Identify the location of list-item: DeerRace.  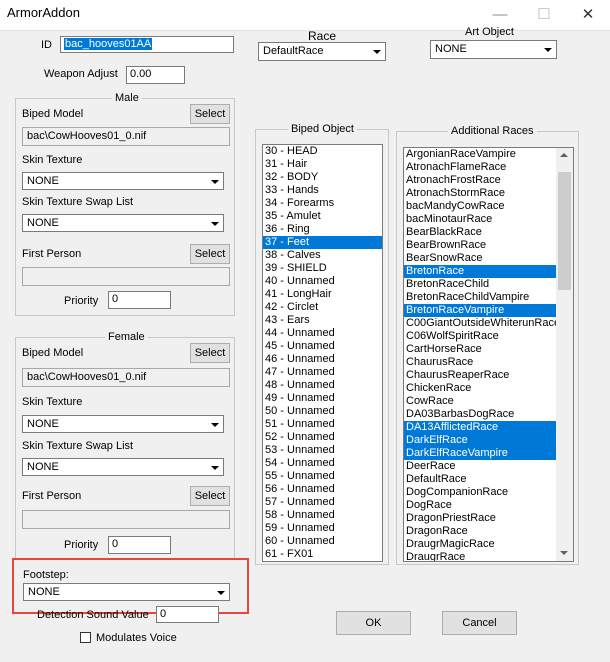
(480, 466).